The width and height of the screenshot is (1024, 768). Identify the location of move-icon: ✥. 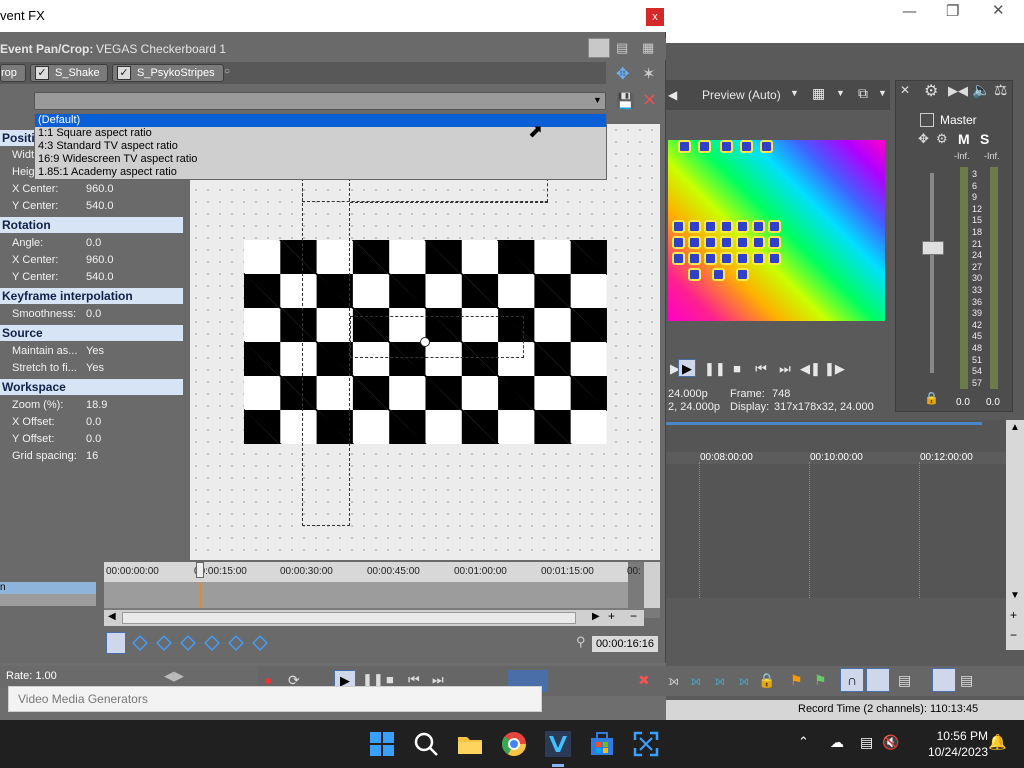
(923, 139).